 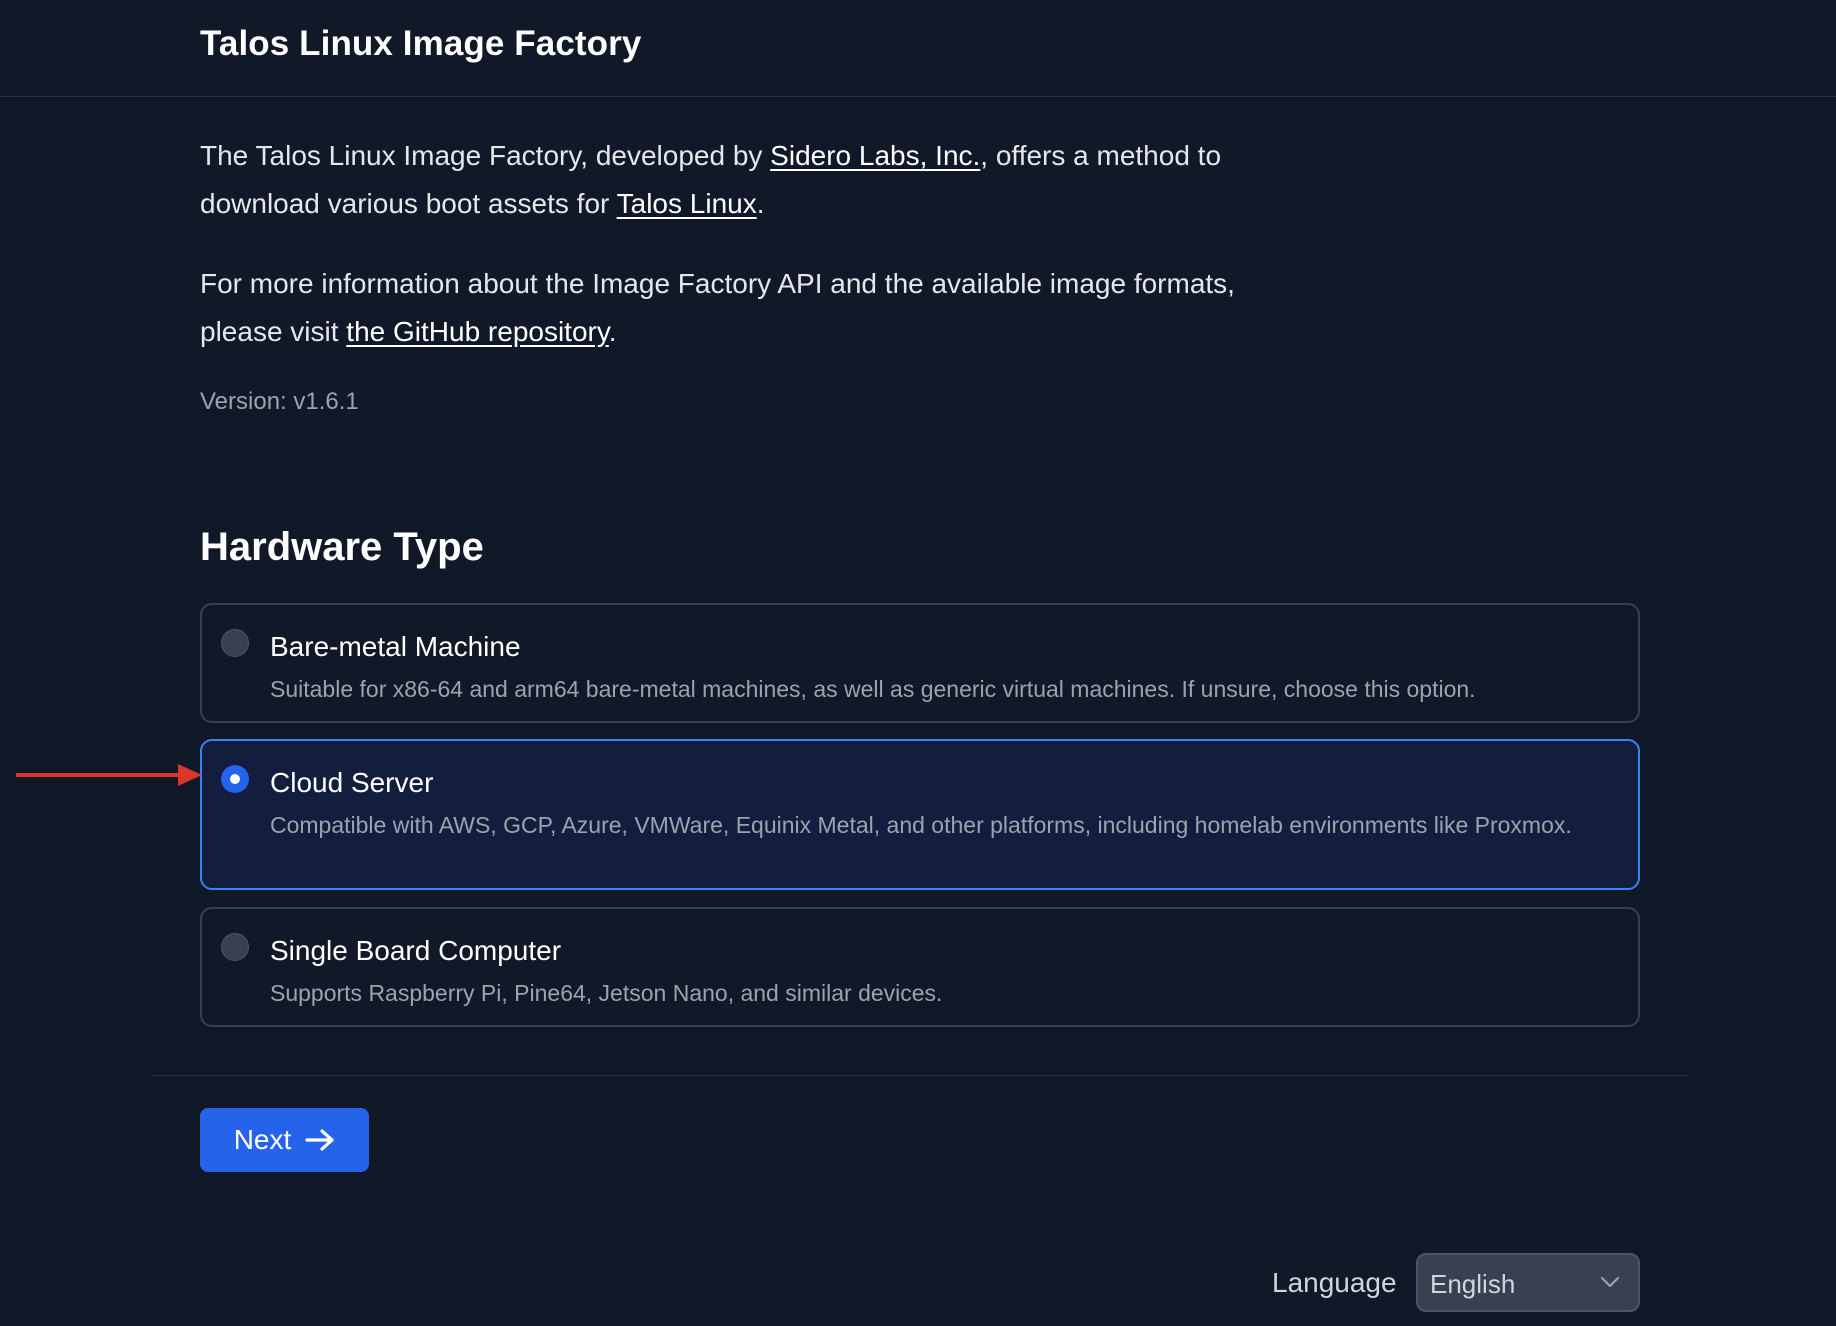 What do you see at coordinates (918, 48) in the screenshot?
I see `top-bar: Talos Linux Image Factory` at bounding box center [918, 48].